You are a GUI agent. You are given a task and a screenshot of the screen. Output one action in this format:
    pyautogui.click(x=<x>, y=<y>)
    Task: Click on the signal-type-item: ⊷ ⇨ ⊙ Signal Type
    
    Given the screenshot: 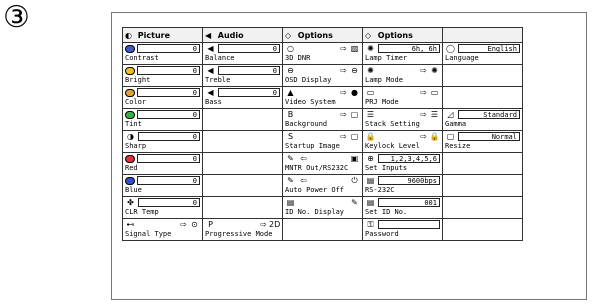 What is the action you would take?
    pyautogui.click(x=162, y=229)
    